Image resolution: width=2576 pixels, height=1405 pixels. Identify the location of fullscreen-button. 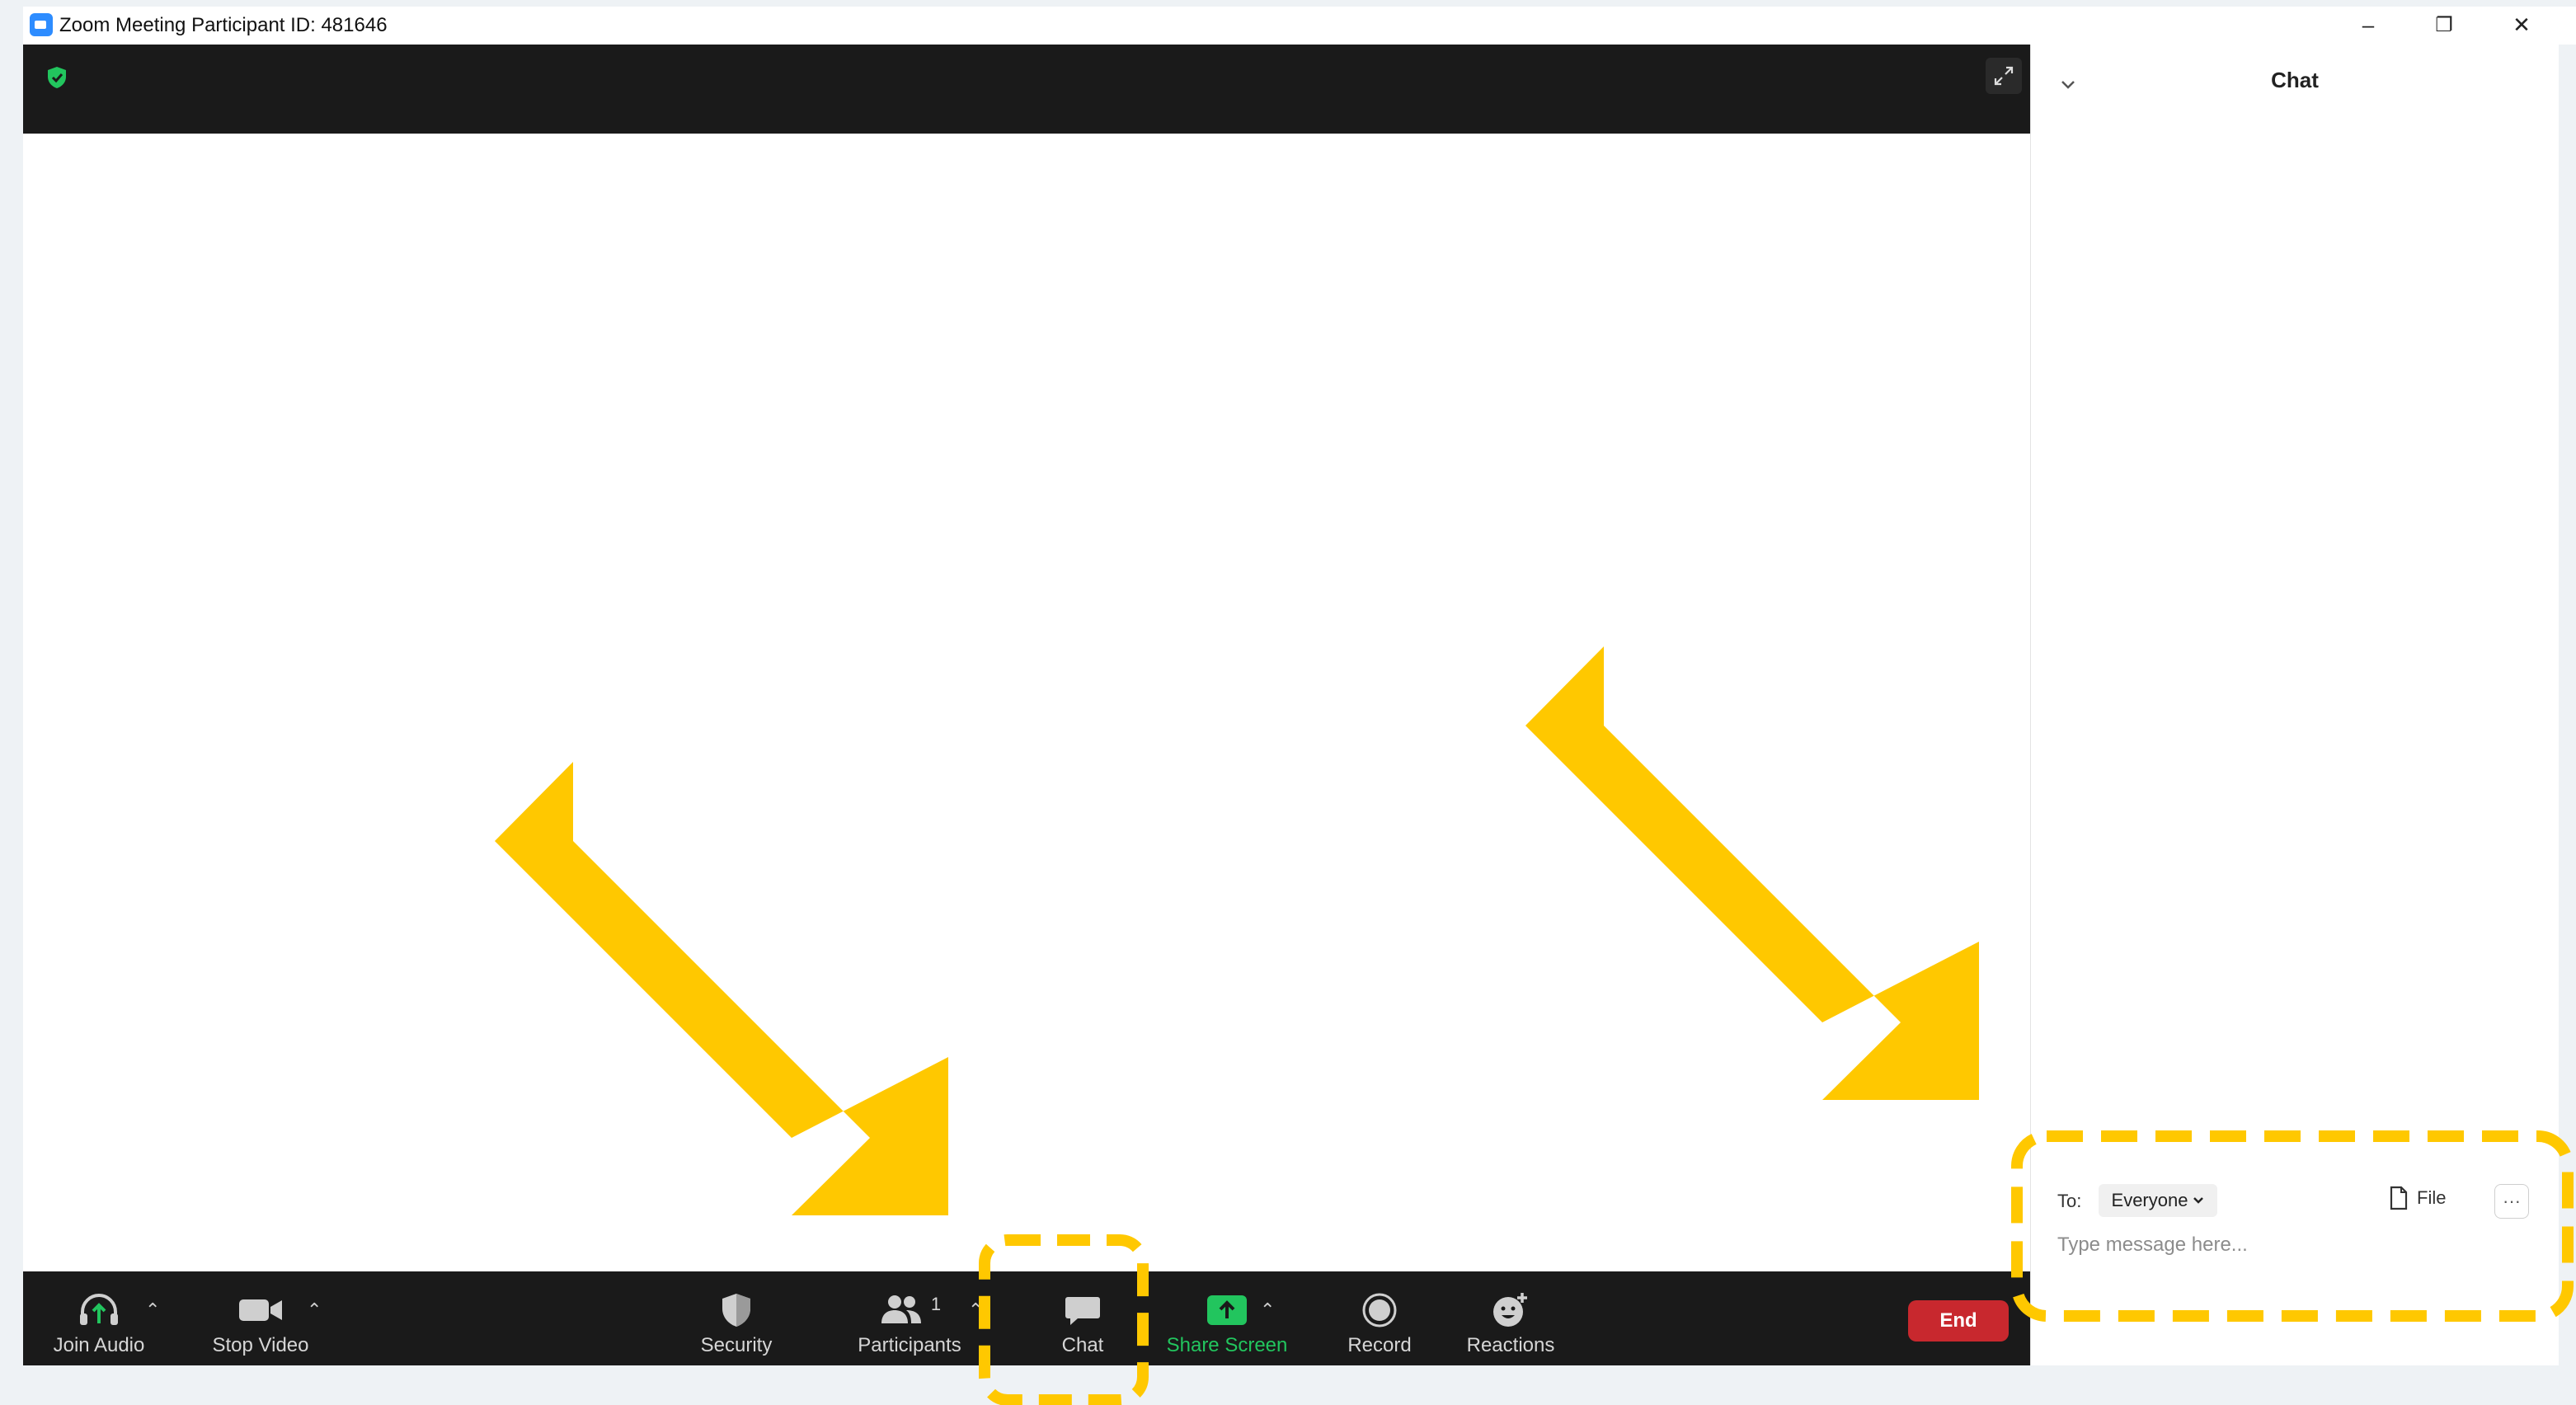
(2004, 76).